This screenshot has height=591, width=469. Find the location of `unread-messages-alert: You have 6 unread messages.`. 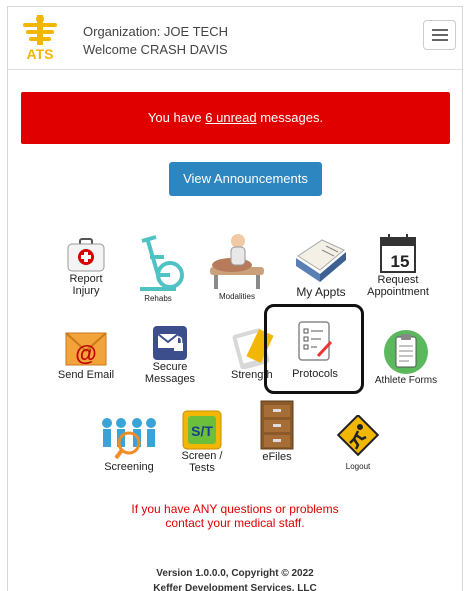

unread-messages-alert: You have 6 unread messages. is located at coordinates (235, 118).